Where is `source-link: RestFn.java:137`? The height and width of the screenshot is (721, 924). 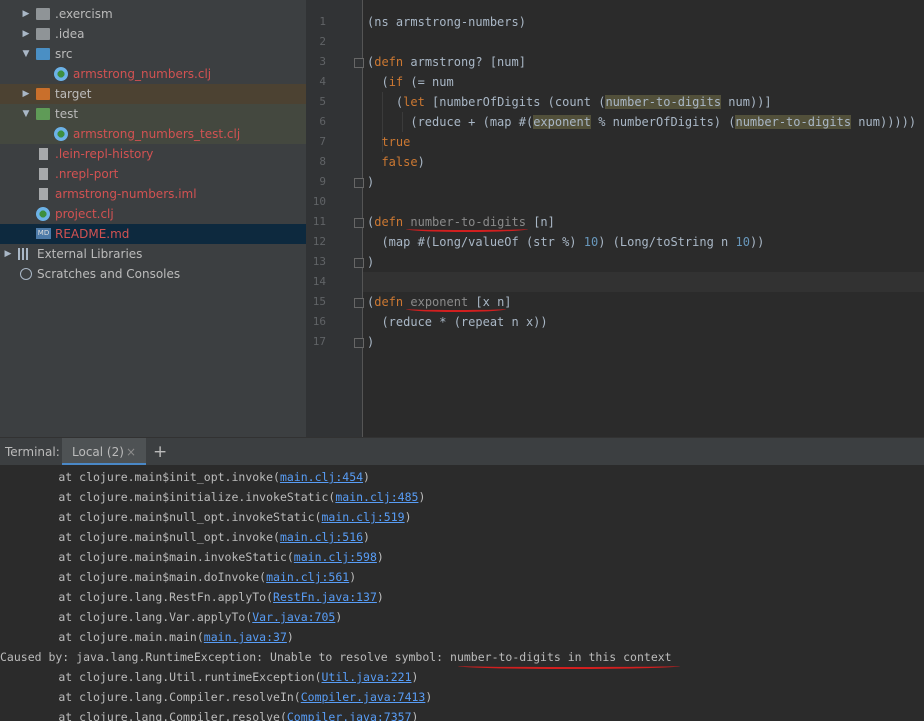
source-link: RestFn.java:137 is located at coordinates (325, 597).